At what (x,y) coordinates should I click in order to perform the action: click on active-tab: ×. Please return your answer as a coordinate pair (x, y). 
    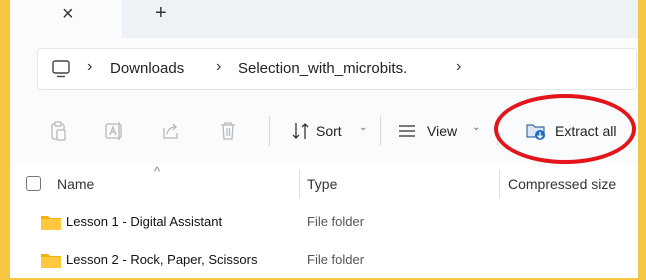
    Looking at the image, I should click on (66, 19).